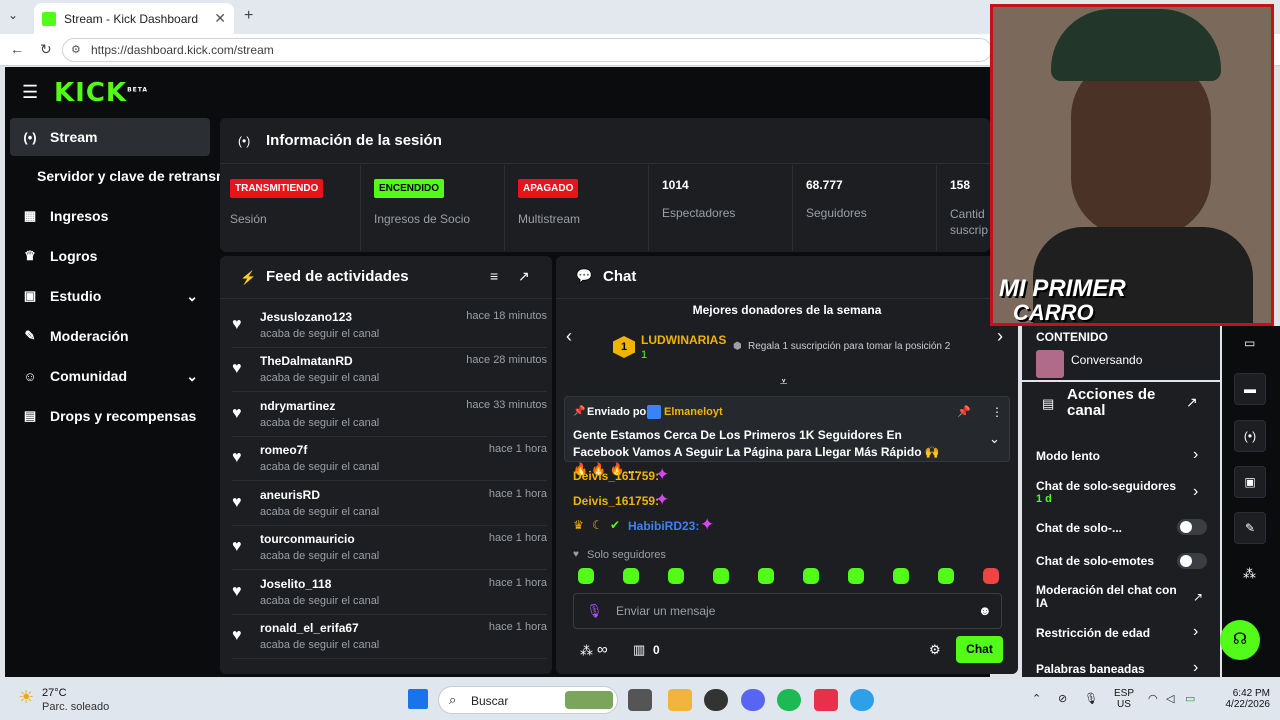  What do you see at coordinates (306, 317) in the screenshot?
I see `follower-name: Jesuslozano123` at bounding box center [306, 317].